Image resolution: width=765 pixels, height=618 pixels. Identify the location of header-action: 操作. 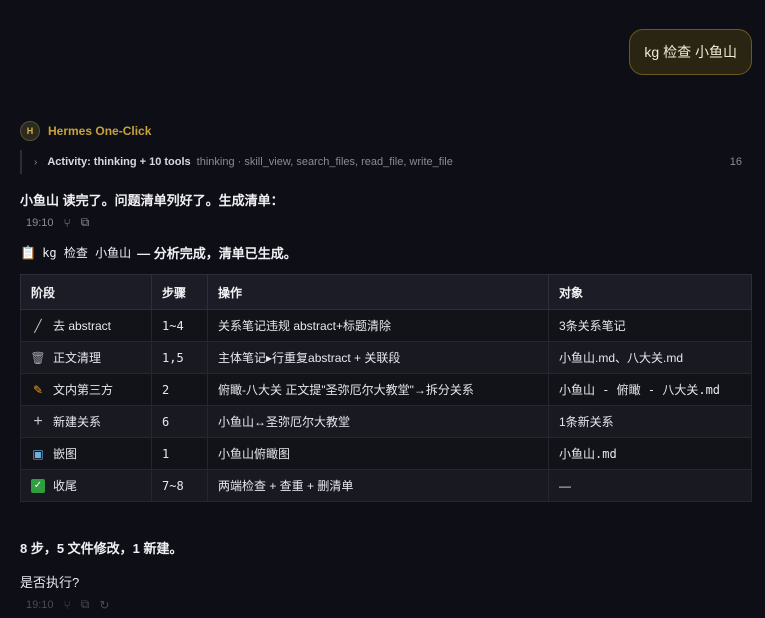
(378, 292).